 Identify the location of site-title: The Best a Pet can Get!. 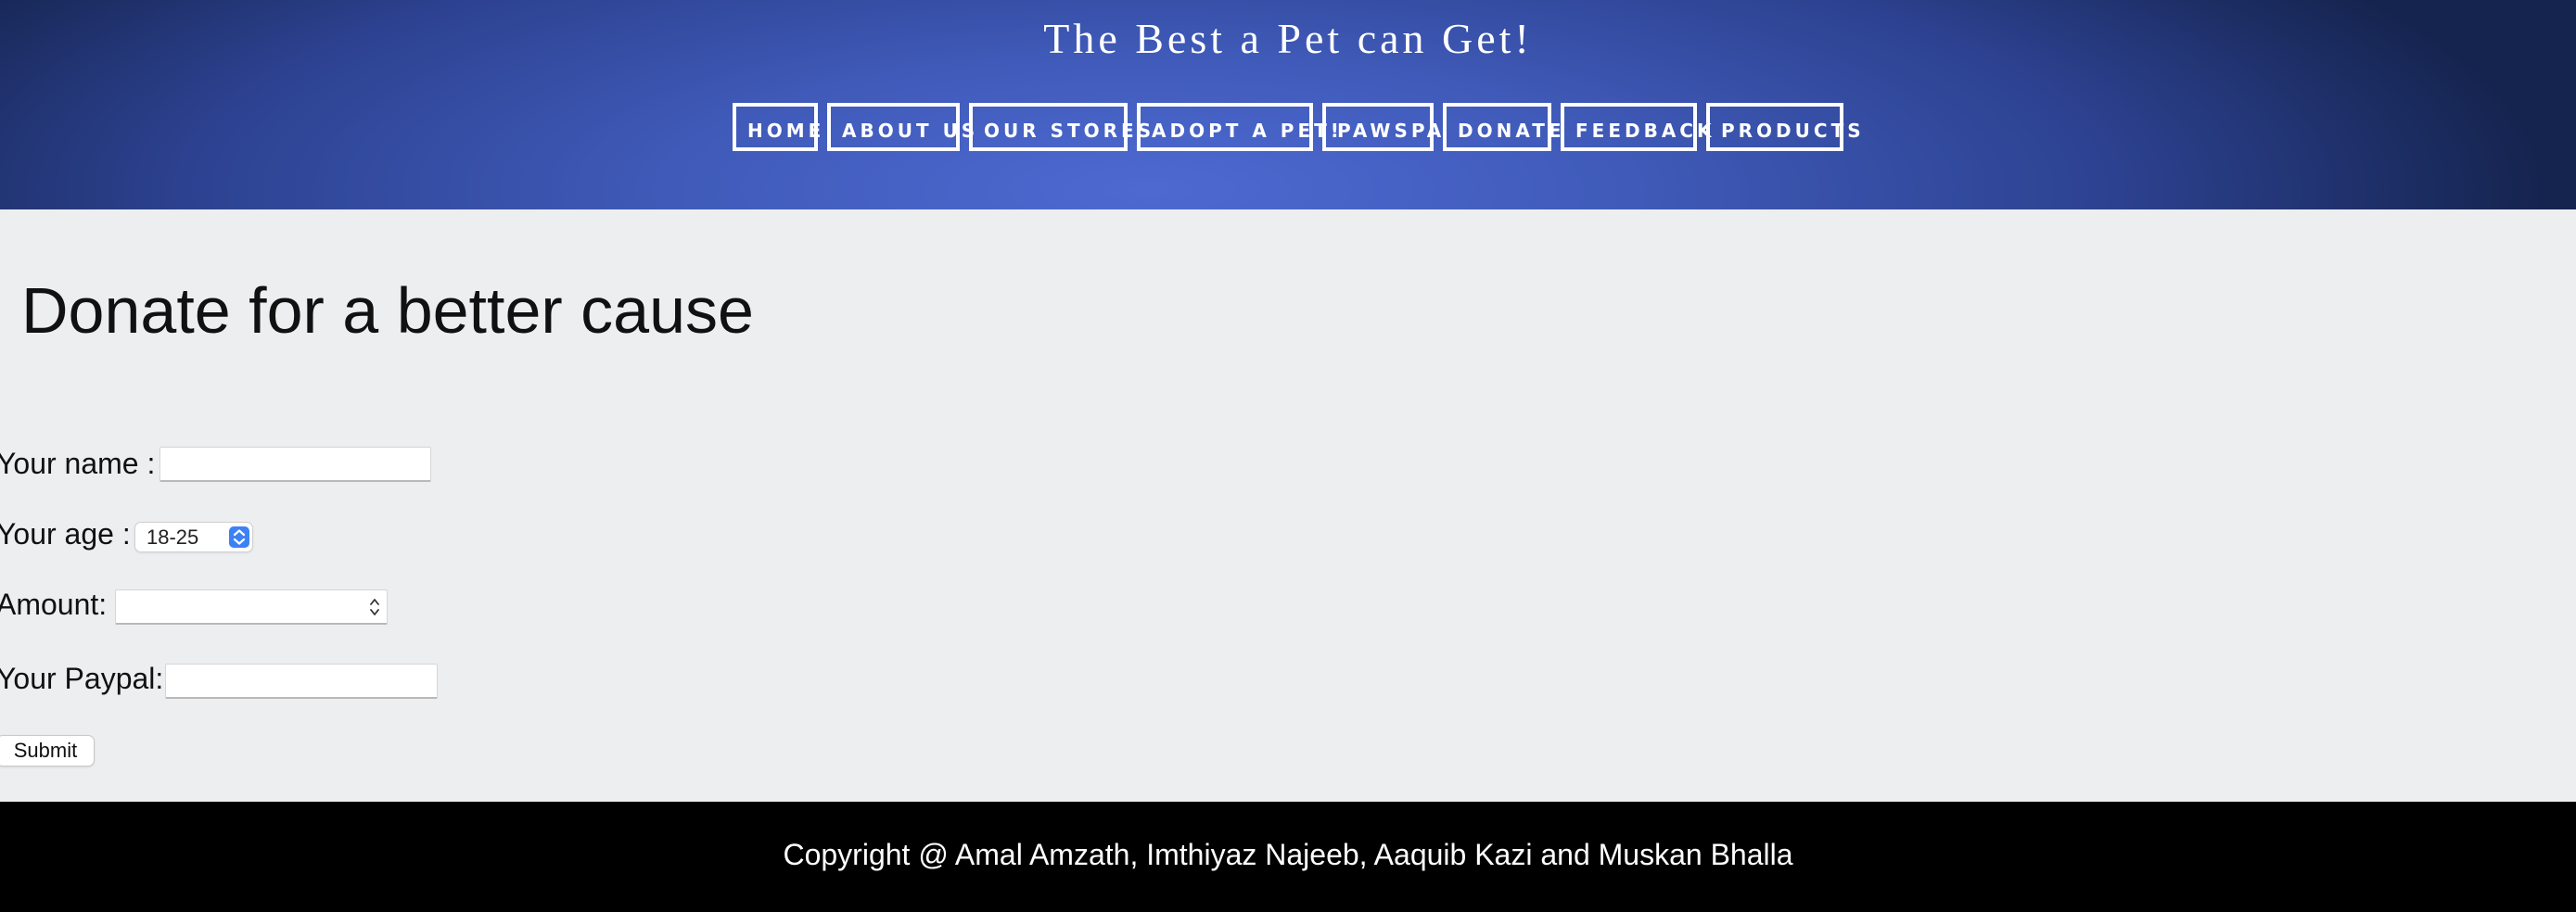
(1288, 38).